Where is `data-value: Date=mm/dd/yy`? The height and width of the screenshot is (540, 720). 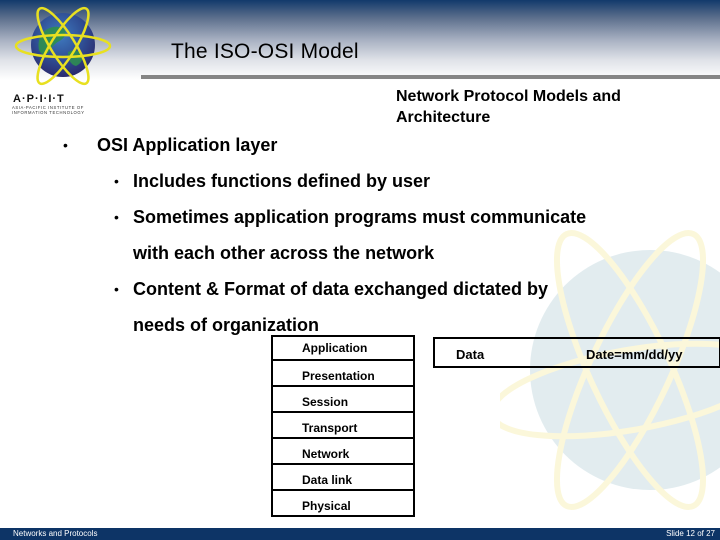
data-value: Date=mm/dd/yy is located at coordinates (634, 354).